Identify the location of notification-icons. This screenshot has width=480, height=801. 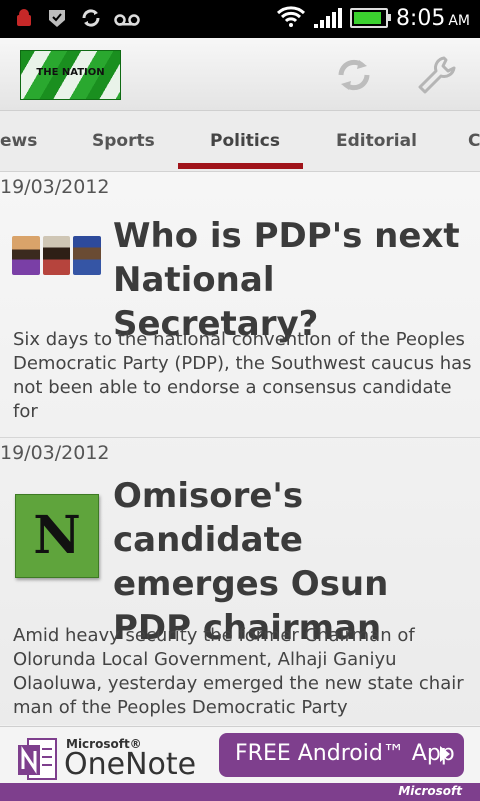
(77, 20).